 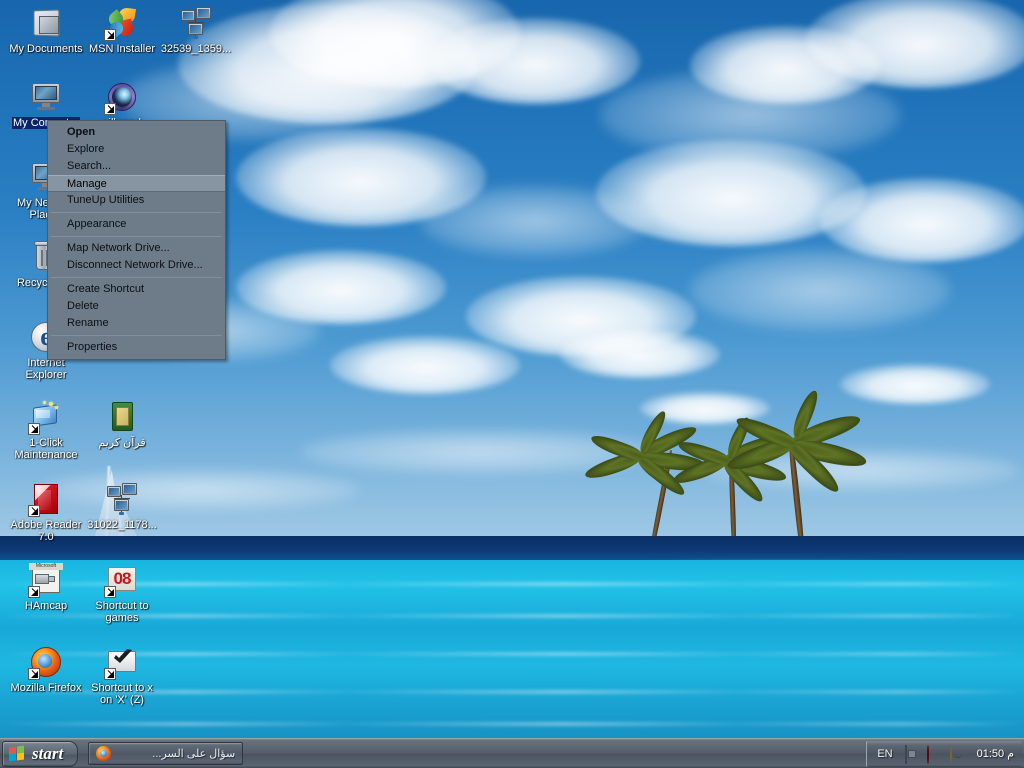 I want to click on desktop-icon-label: HAmcap, so click(x=46, y=606).